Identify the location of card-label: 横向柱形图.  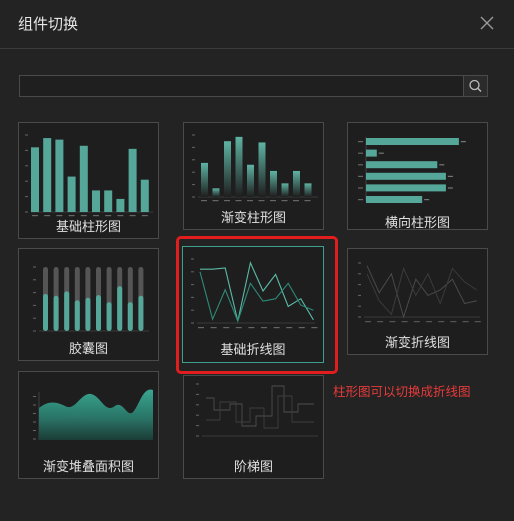
(417, 223).